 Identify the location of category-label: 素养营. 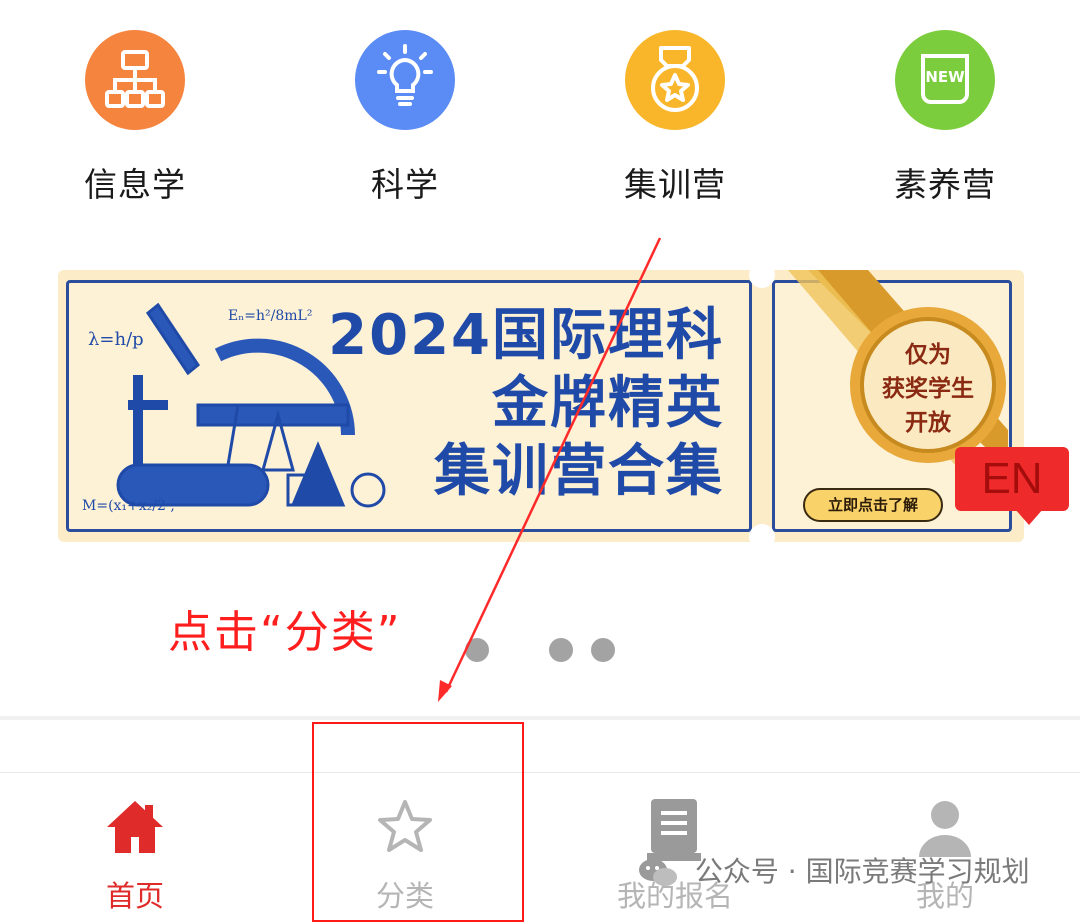
(945, 184).